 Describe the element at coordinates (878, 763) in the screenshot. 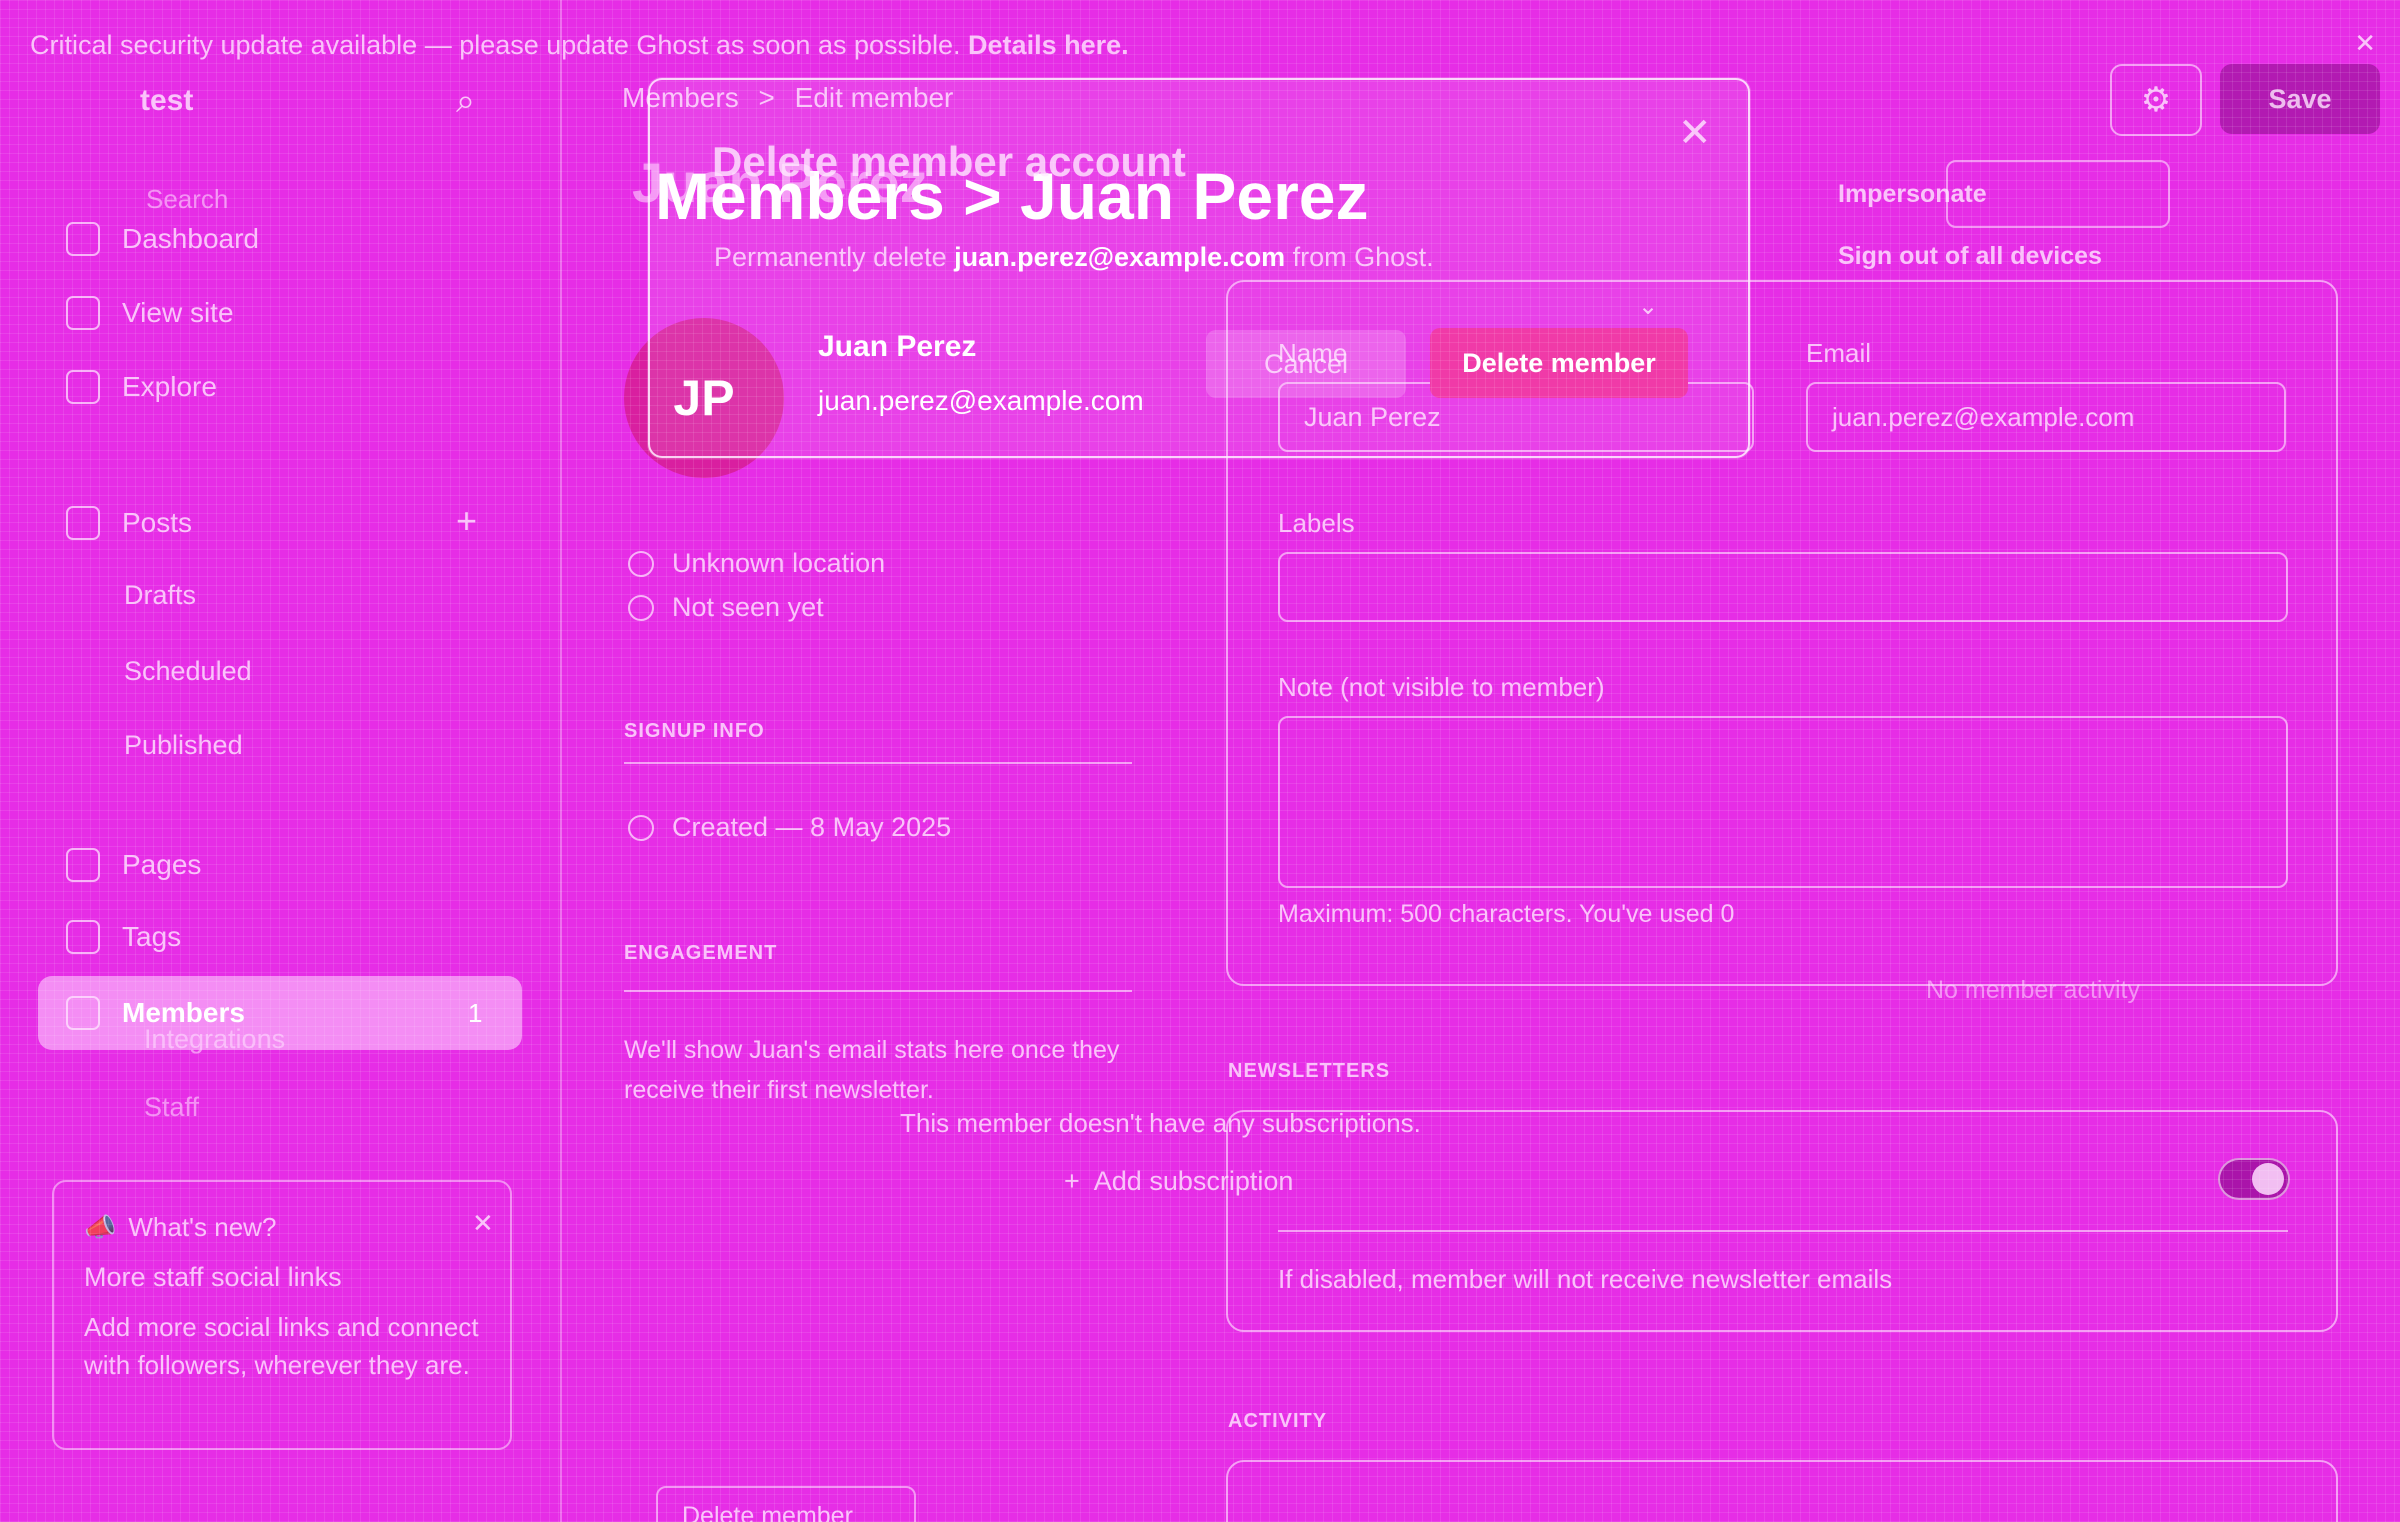

I see `signup-divider` at that location.